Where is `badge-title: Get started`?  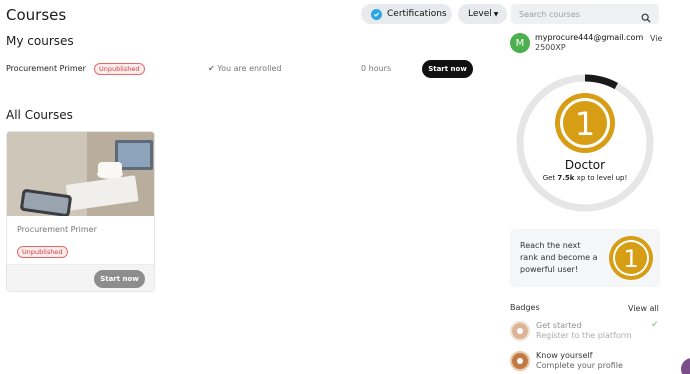
badge-title: Get started is located at coordinates (559, 325).